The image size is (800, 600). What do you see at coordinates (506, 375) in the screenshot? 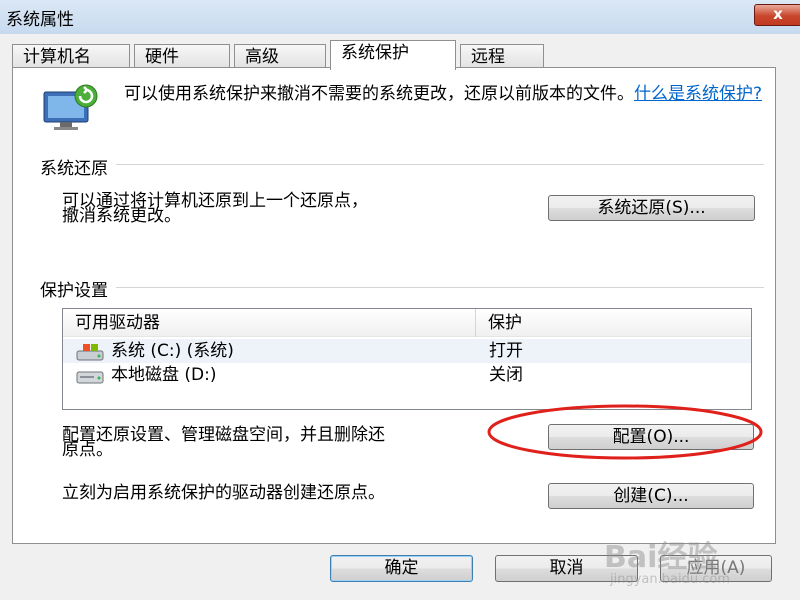
I see `drive-protection-status: 关闭` at bounding box center [506, 375].